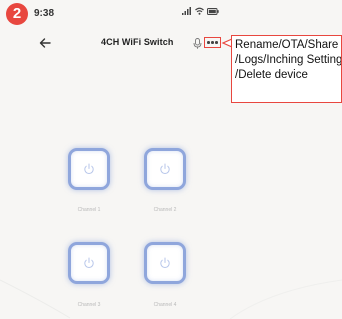 This screenshot has width=342, height=319. What do you see at coordinates (45, 43) in the screenshot?
I see `arrow-left-icon` at bounding box center [45, 43].